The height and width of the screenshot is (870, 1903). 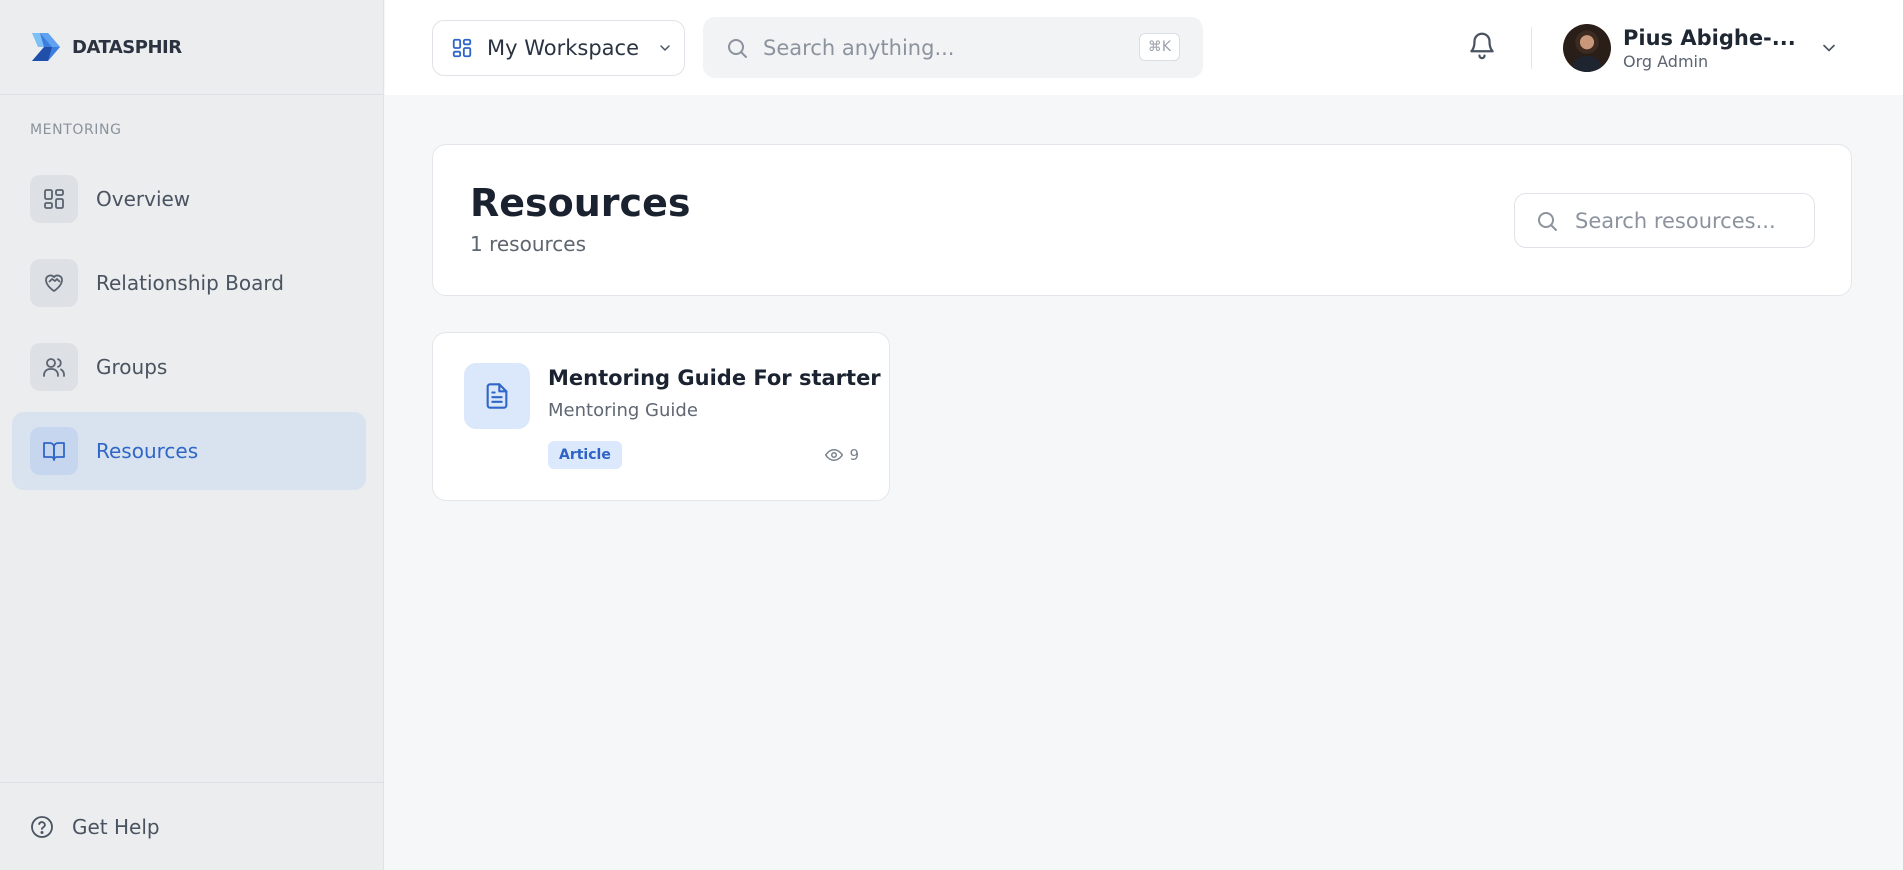 What do you see at coordinates (854, 455) in the screenshot?
I see `resource-views-count: 9` at bounding box center [854, 455].